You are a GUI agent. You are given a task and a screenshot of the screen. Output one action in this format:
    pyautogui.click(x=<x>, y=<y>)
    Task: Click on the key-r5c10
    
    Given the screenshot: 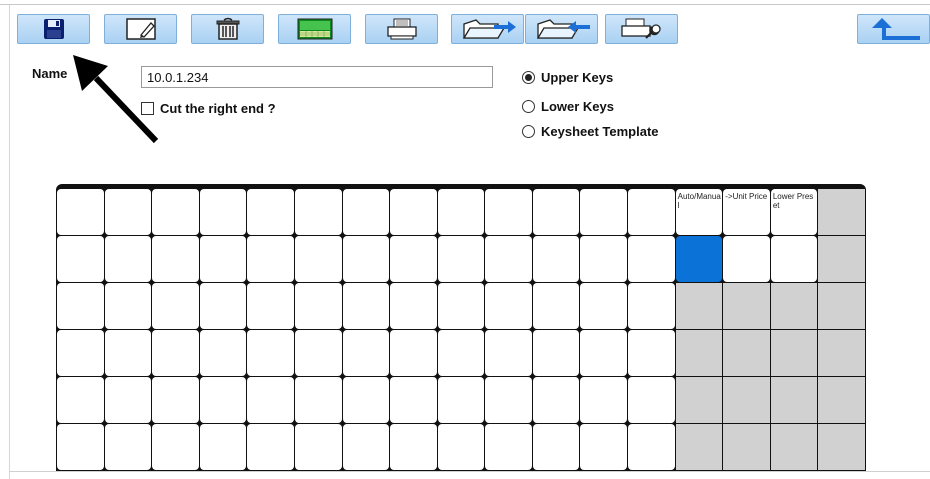 What is the action you would take?
    pyautogui.click(x=556, y=447)
    